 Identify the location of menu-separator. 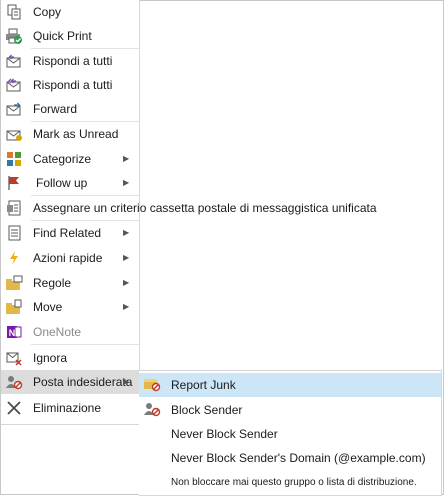
(85, 344).